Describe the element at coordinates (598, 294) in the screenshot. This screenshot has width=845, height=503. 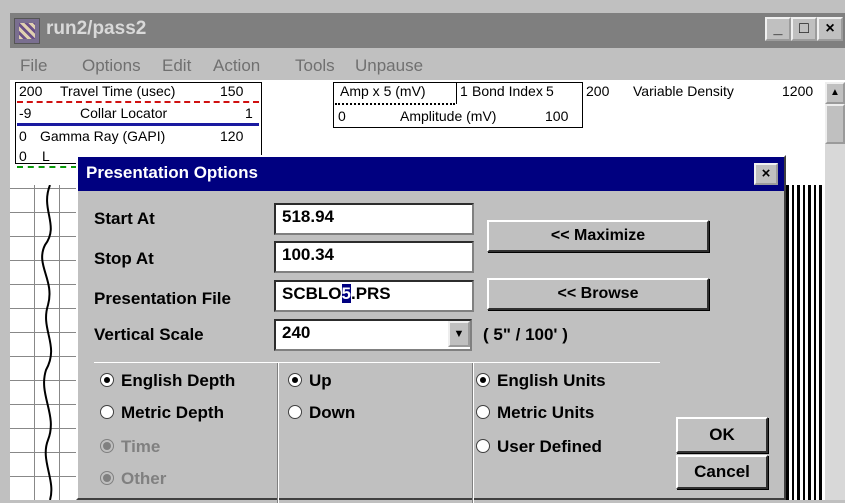
I see `browse-button: << Browse` at that location.